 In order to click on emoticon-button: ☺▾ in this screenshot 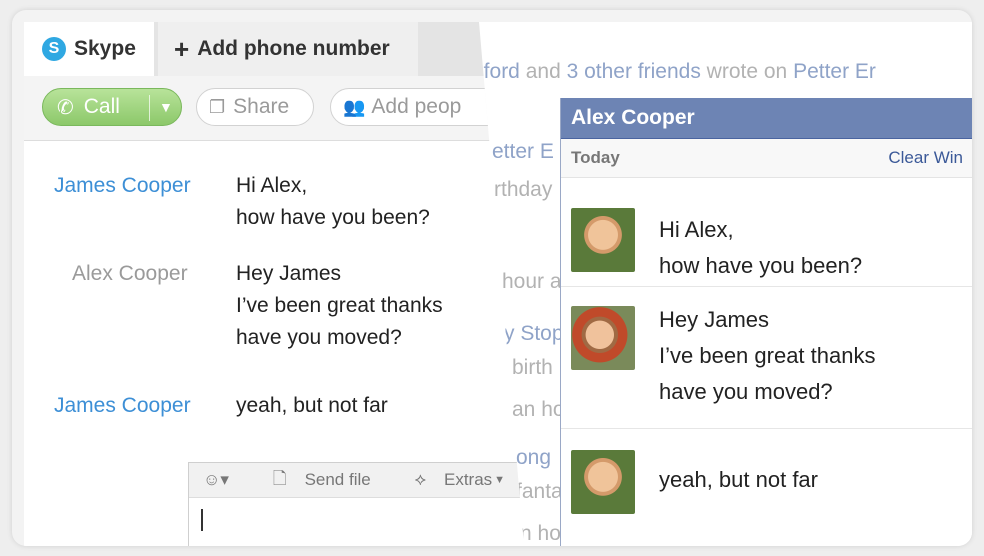, I will do `click(216, 480)`.